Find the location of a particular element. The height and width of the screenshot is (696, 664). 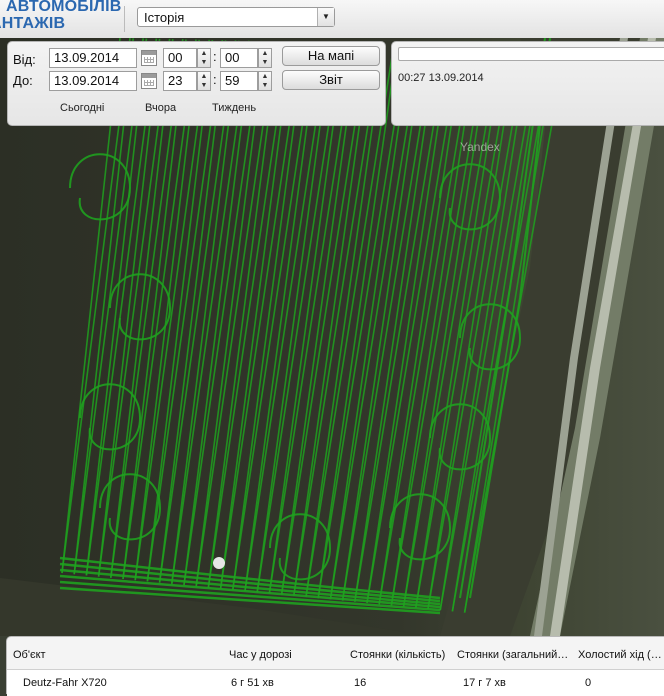

quick-yesterday-link: Вчора is located at coordinates (160, 108).